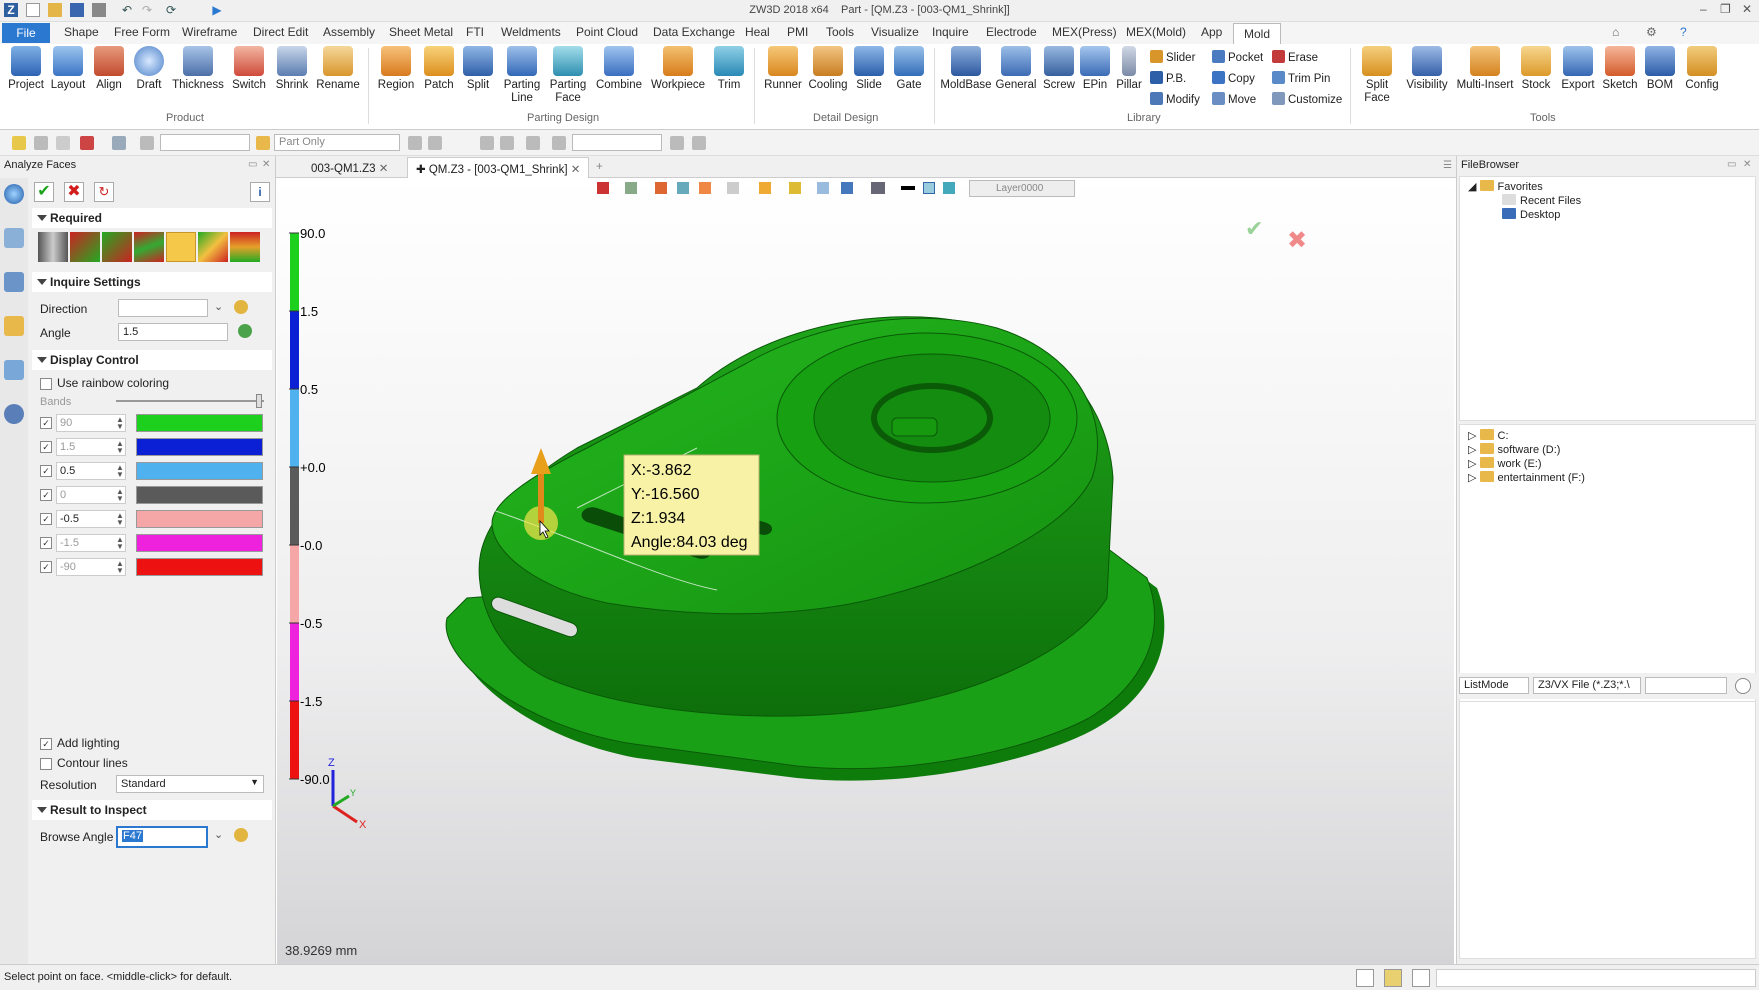  I want to click on tabs-menu-icon: ☰, so click(1447, 165).